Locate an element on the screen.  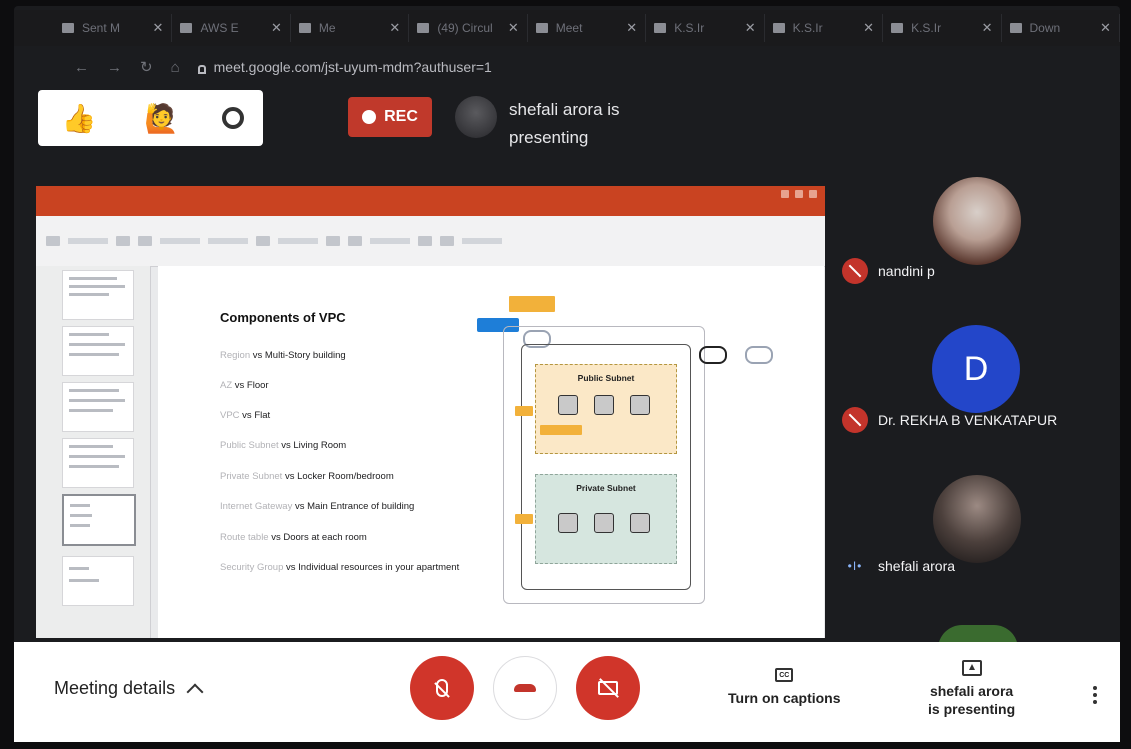
participant-shefali: •I• shefali arora is located at coordinates (898, 566).